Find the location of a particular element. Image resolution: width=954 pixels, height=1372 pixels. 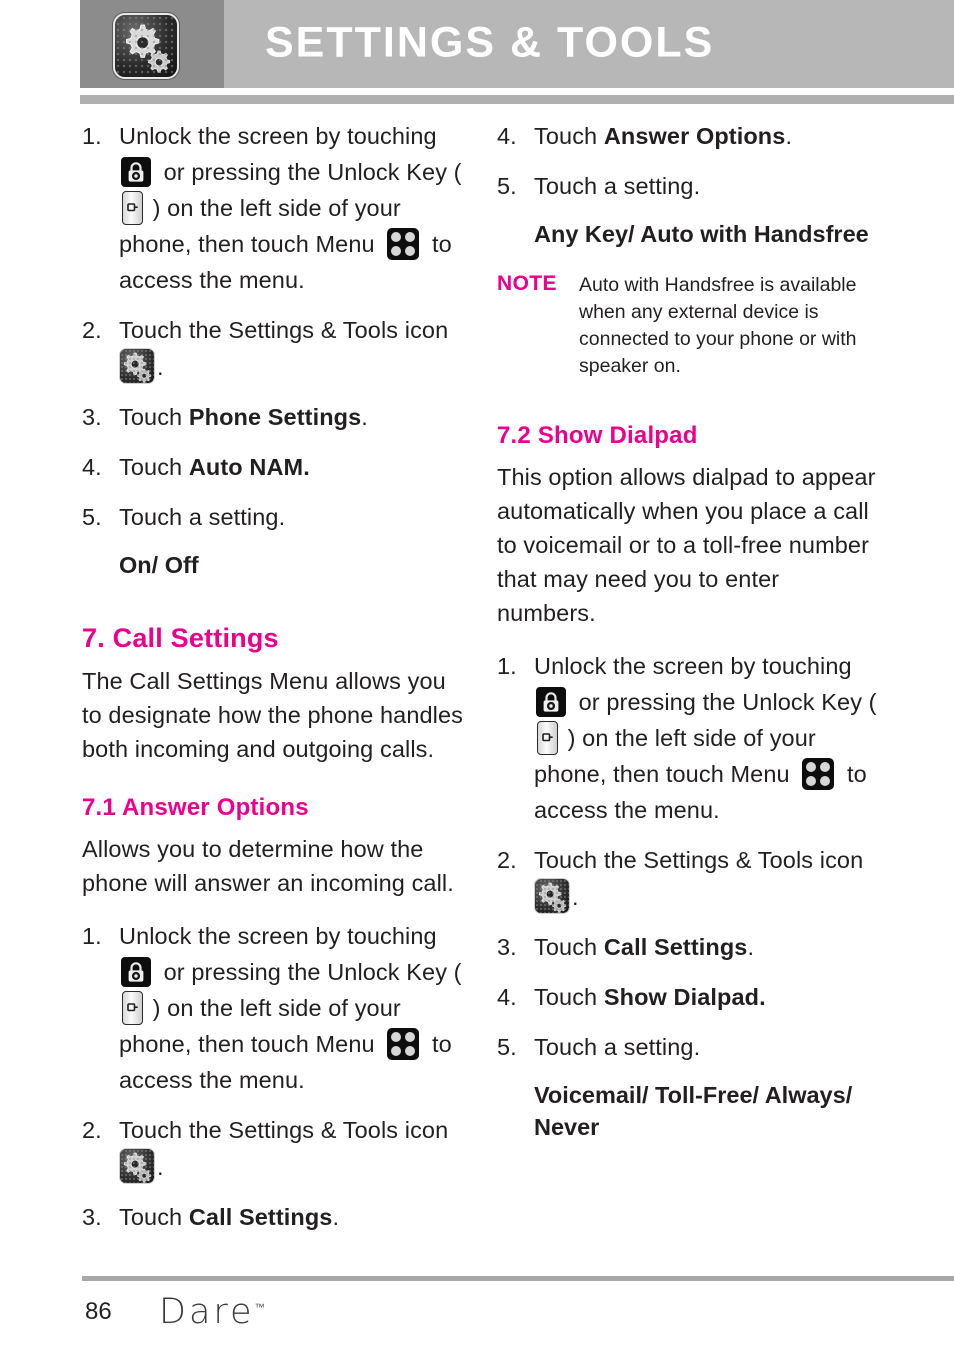

page-footer: 86 Dare™ is located at coordinates (332, 1315).